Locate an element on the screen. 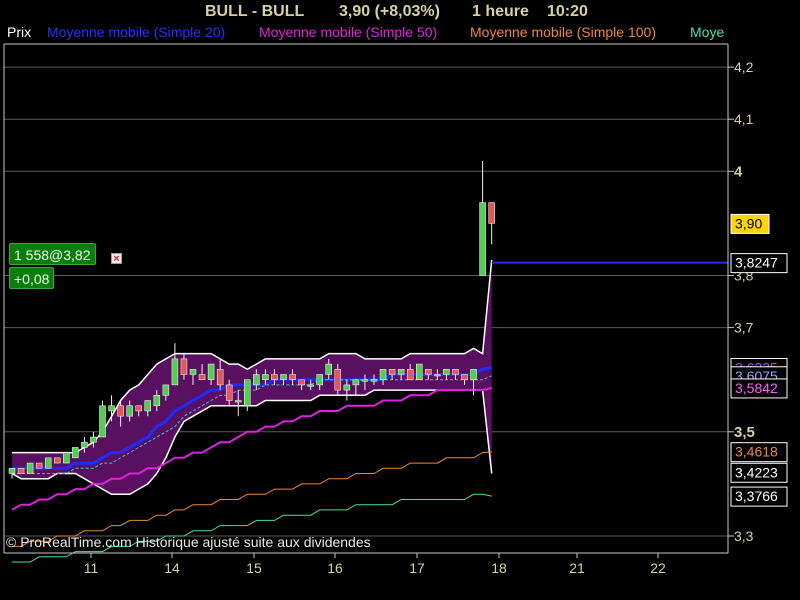  x-tick-label: 15 is located at coordinates (254, 568).